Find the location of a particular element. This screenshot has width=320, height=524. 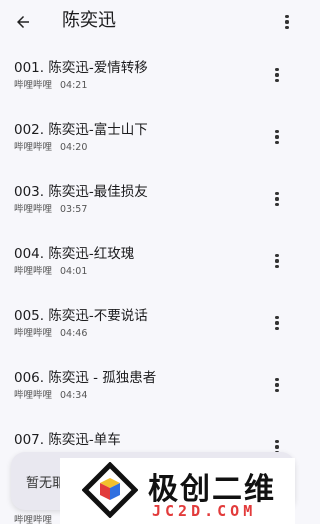

arrow-left-icon is located at coordinates (23, 22).